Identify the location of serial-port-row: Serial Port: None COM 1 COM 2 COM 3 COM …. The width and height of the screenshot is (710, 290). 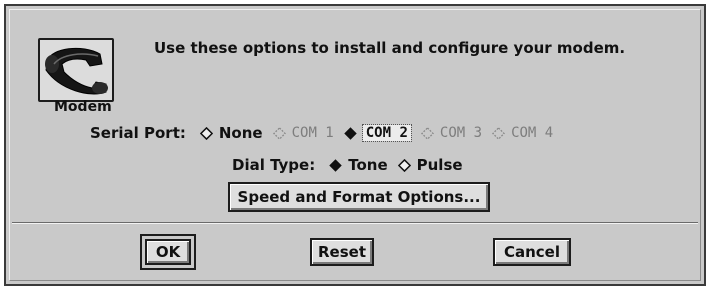
(326, 133).